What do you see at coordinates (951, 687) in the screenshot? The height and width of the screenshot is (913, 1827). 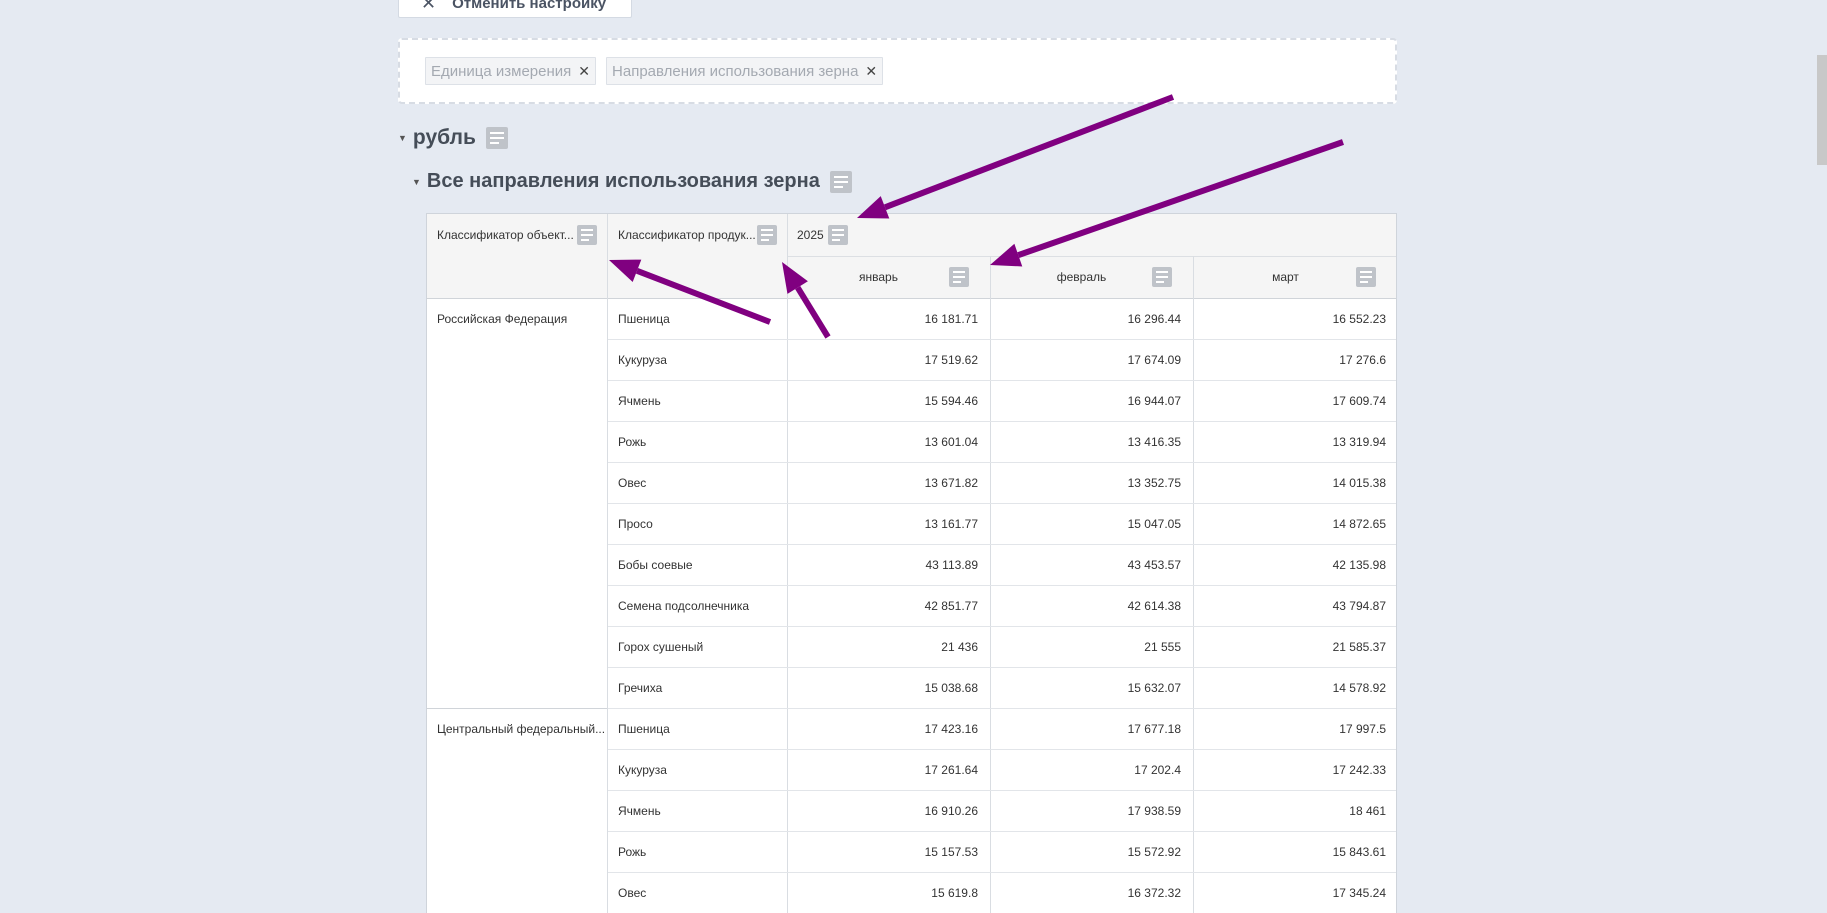 I see `value-cell: 15 038.68` at bounding box center [951, 687].